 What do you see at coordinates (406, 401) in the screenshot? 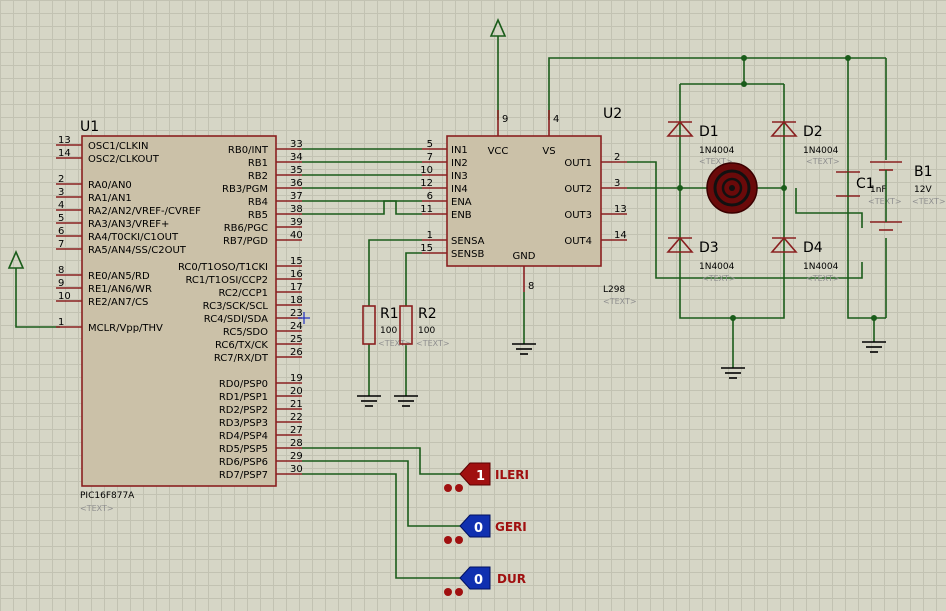
I see `ground-r2` at bounding box center [406, 401].